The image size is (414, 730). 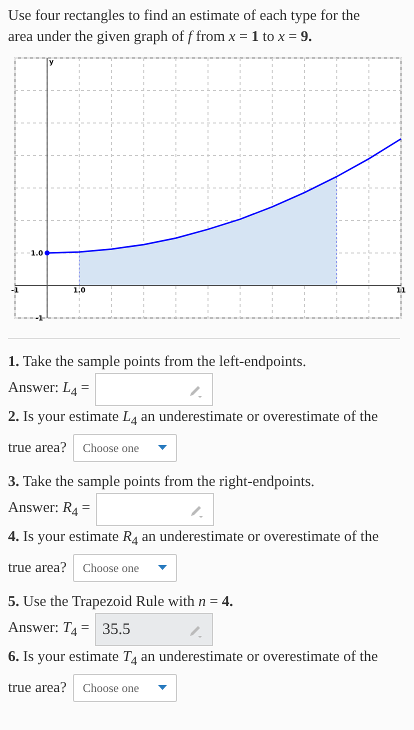 I want to click on question-text: 1. Take the sample points from the left-endpoints., so click(x=158, y=362).